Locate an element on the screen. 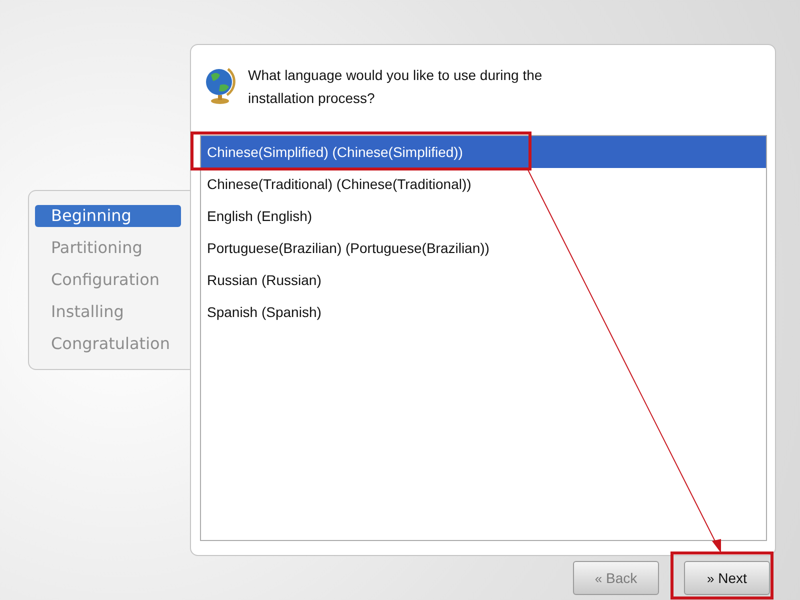 The height and width of the screenshot is (600, 800). question-text: What language would you like to use during the installation process? is located at coordinates (396, 87).